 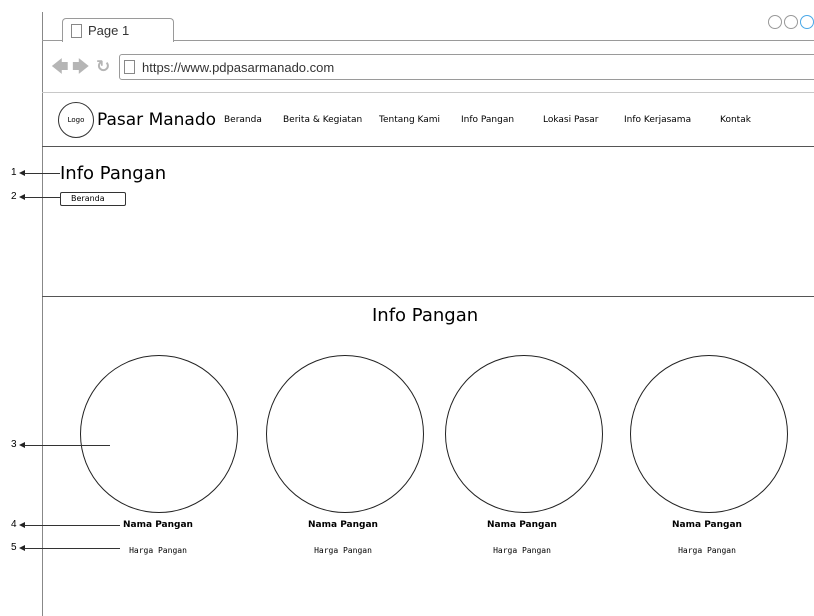 I want to click on address-bar: https://www.pdpasarmanado.com, so click(x=466, y=67).